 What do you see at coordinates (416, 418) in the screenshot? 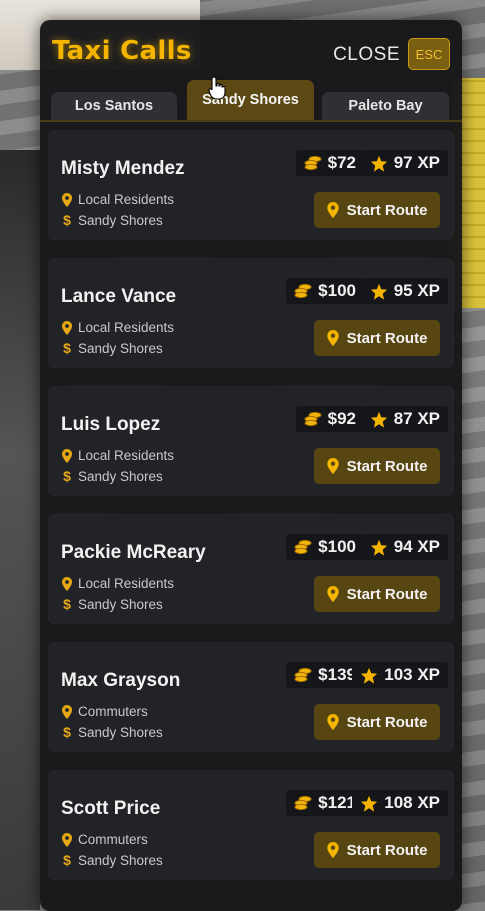
I see `xp-amount: 87 XP` at bounding box center [416, 418].